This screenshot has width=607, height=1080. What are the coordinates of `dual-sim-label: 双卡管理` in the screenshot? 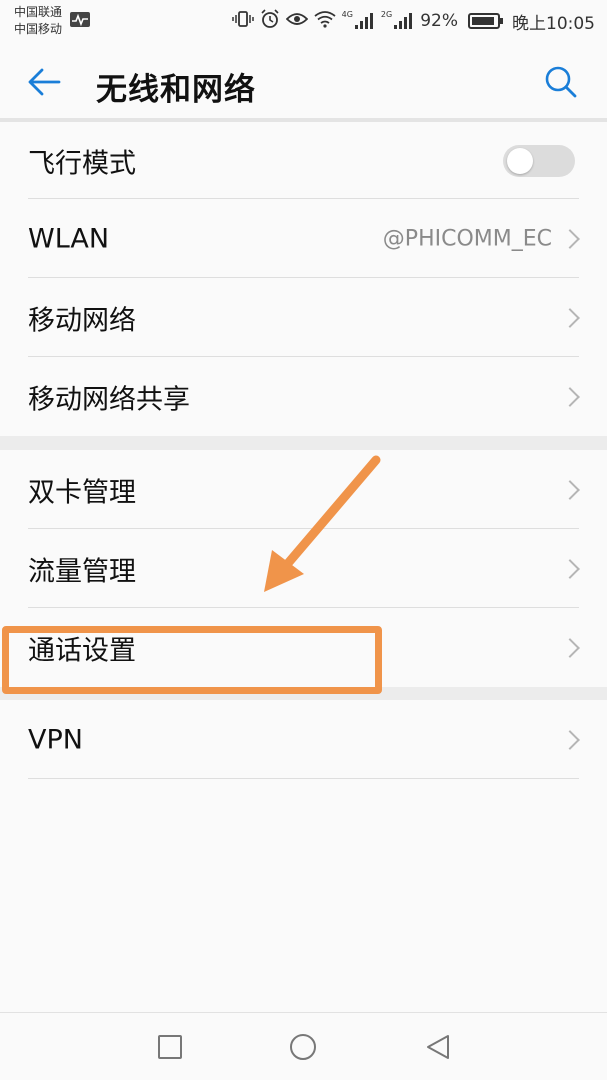 It's located at (82, 492).